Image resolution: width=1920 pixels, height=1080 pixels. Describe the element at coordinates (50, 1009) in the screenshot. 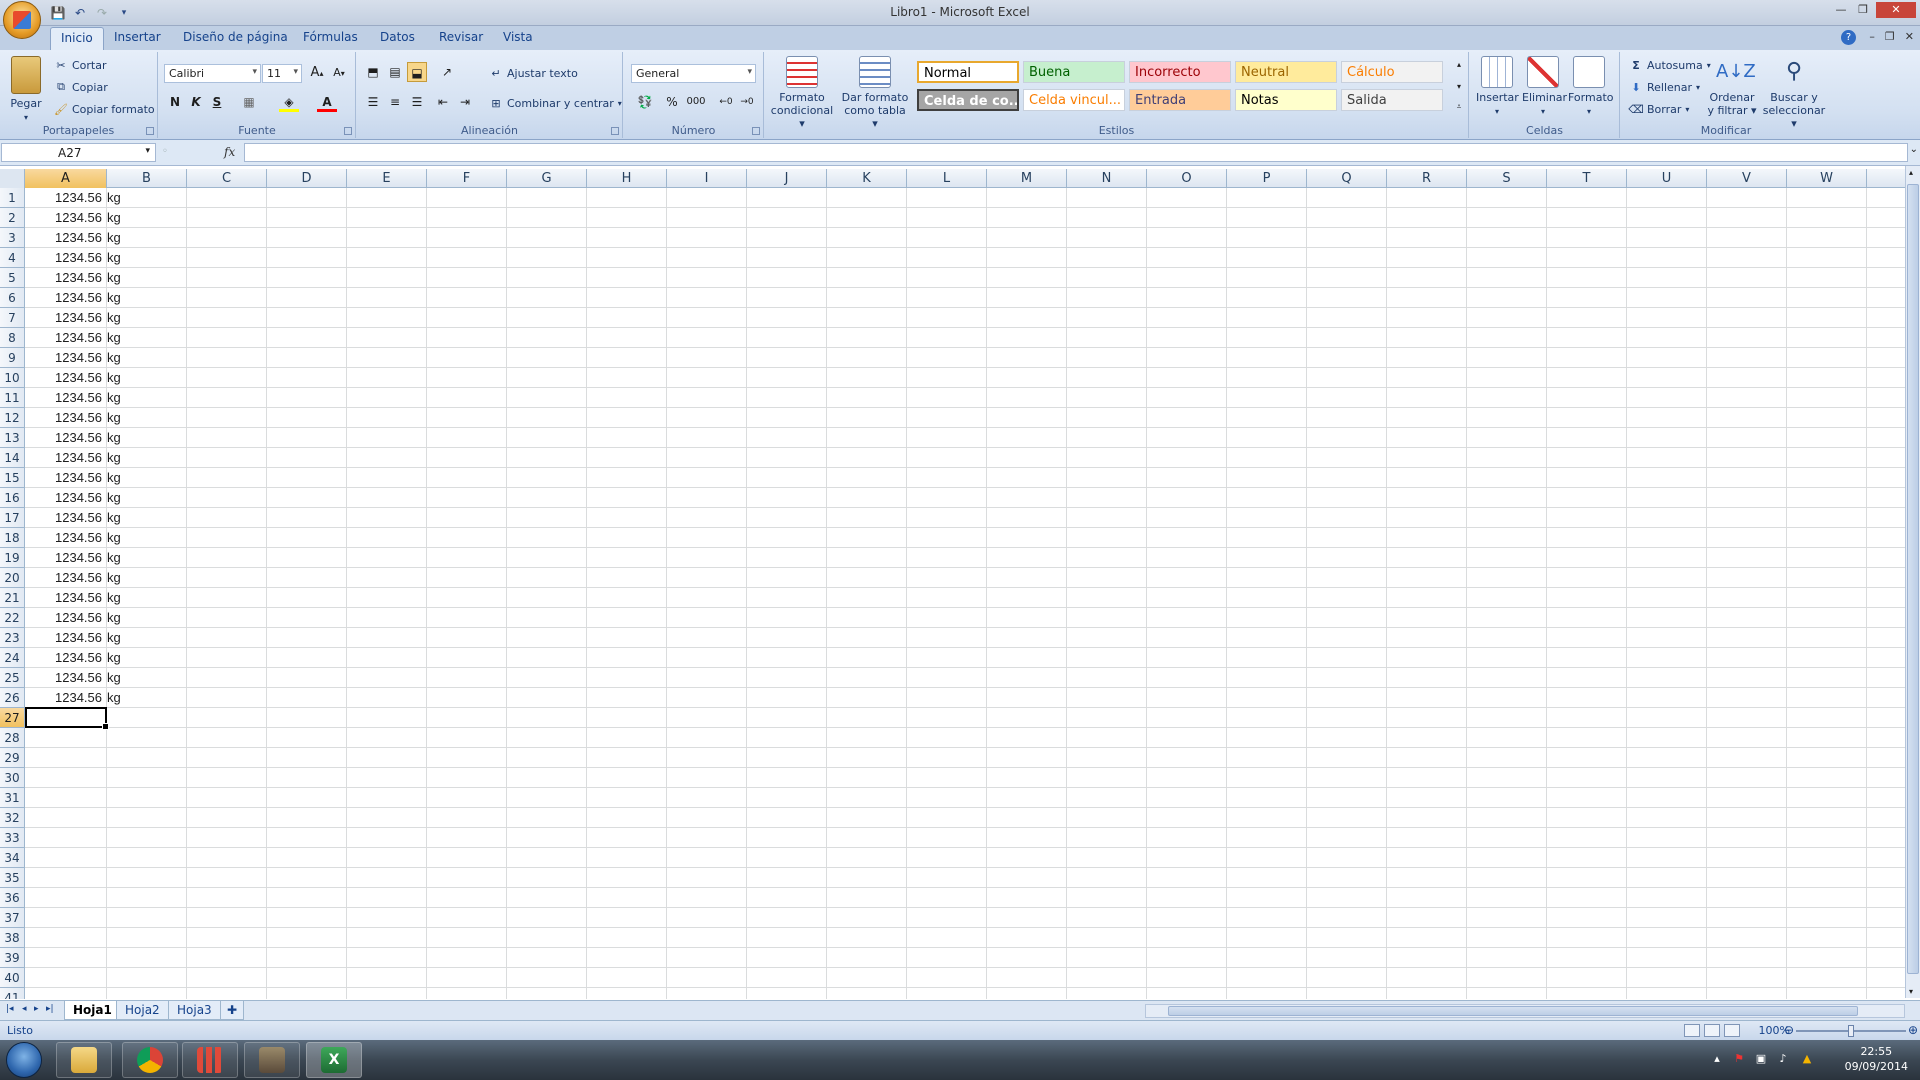

I see `last-sheet-icon: ▸|` at that location.